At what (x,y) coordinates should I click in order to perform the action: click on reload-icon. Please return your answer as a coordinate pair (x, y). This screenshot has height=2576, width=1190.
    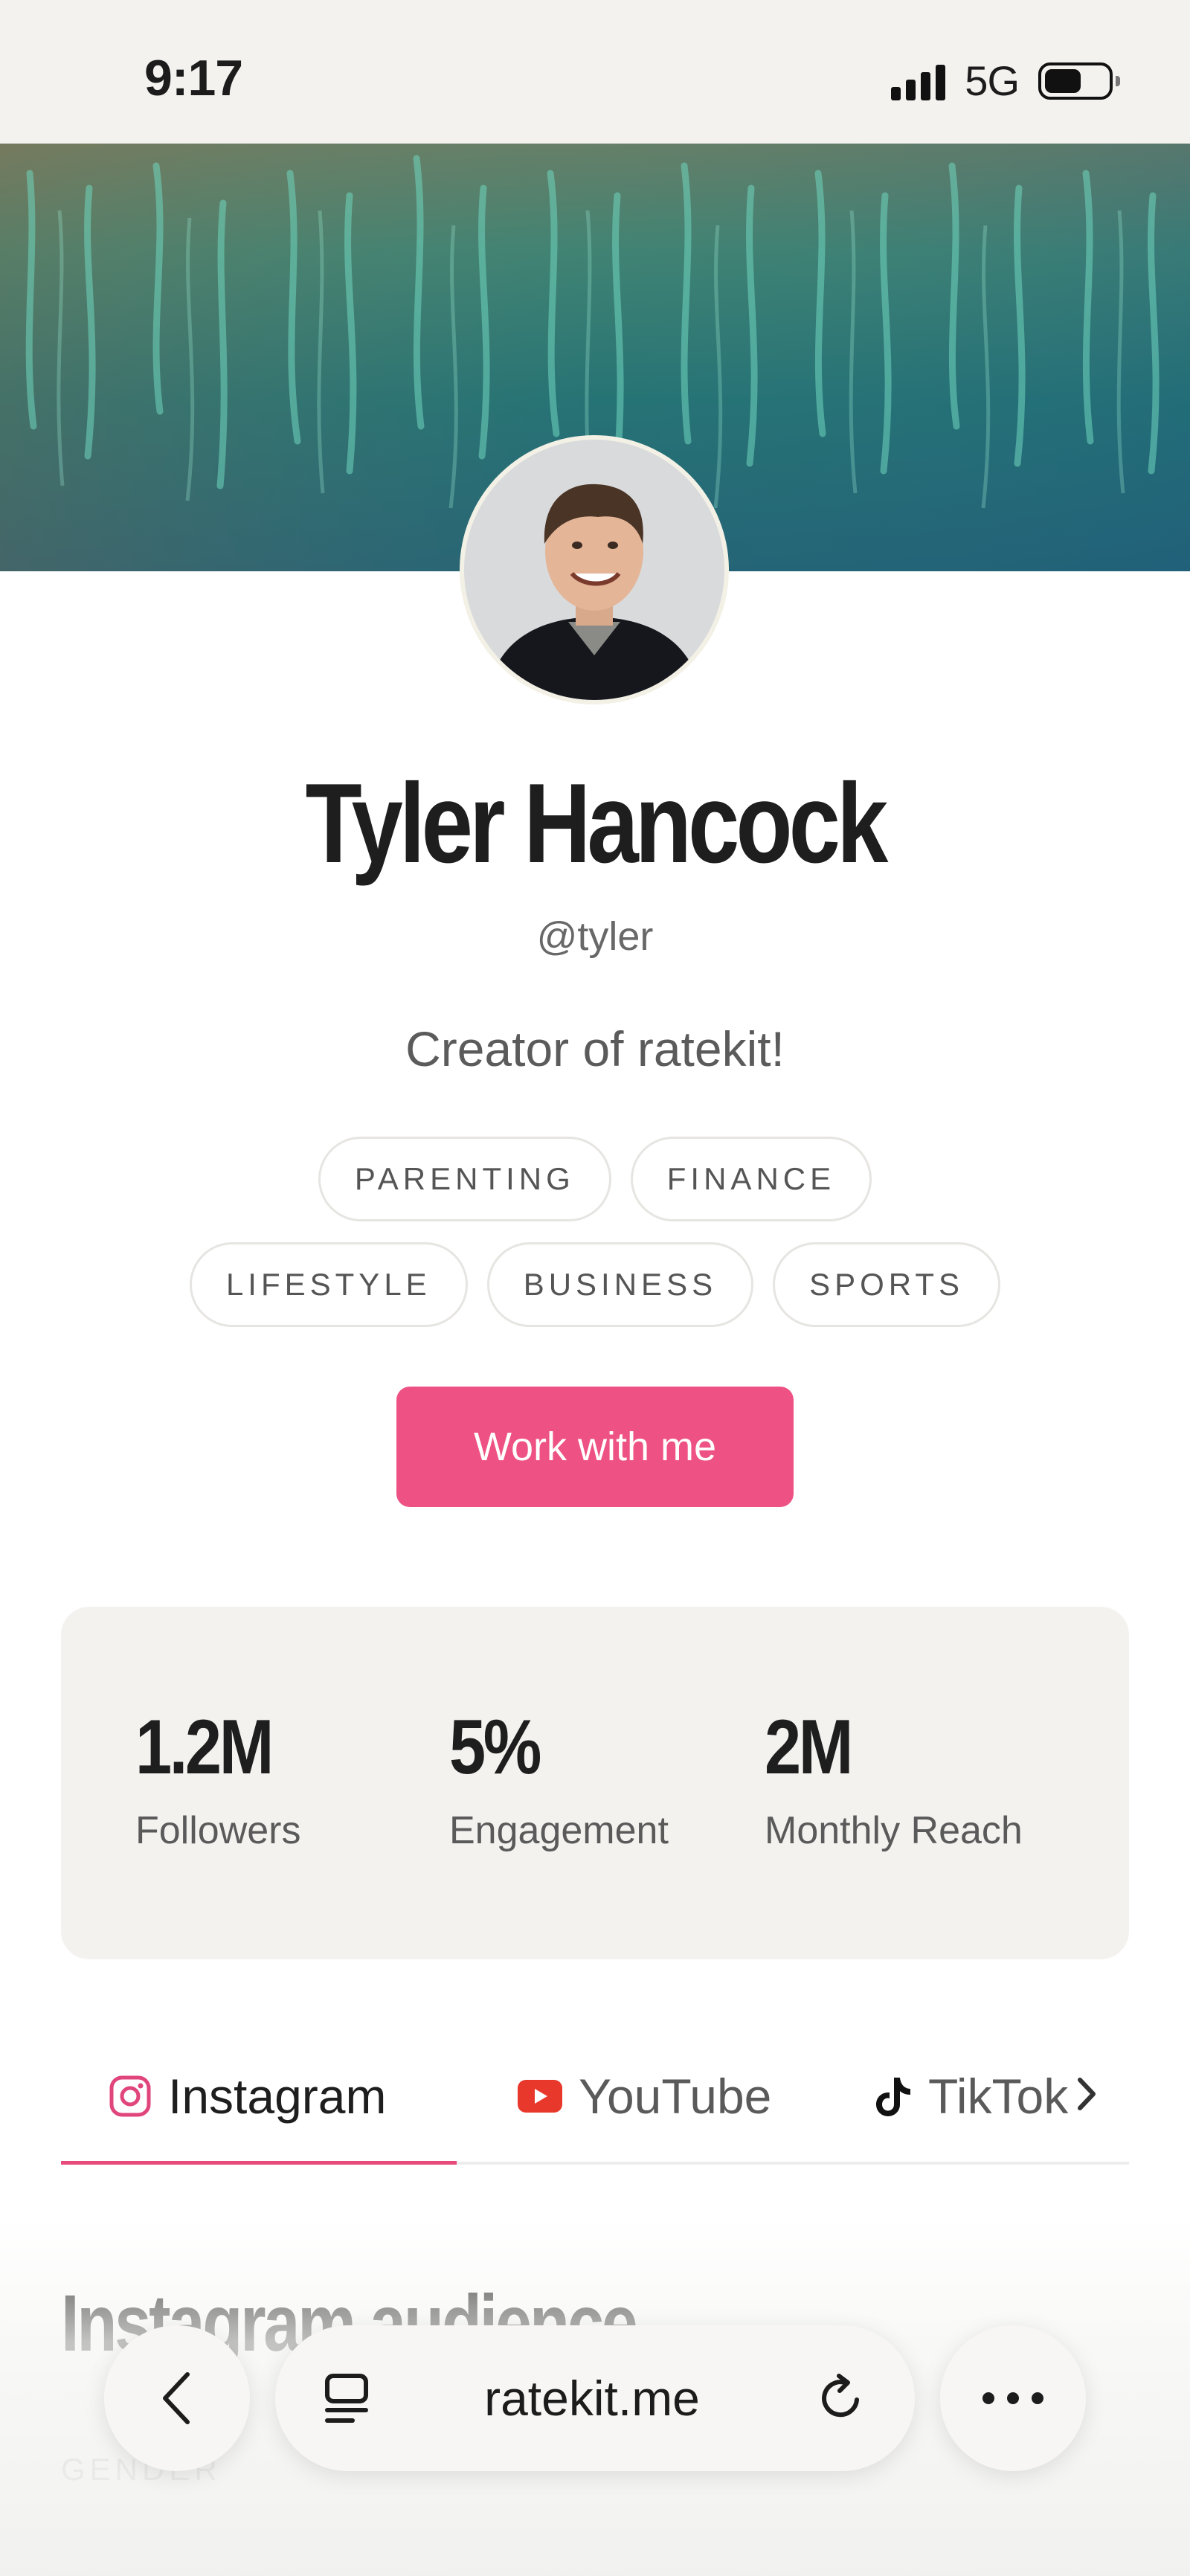
    Looking at the image, I should click on (840, 2398).